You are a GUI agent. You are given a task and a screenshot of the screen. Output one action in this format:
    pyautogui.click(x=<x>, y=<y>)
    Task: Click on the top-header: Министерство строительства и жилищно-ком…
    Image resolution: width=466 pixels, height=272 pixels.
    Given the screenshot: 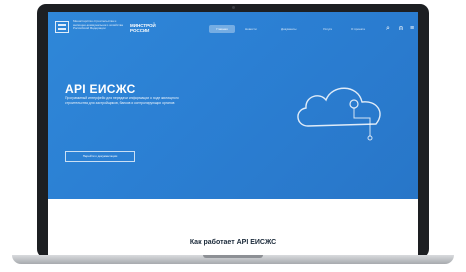 What is the action you would take?
    pyautogui.click(x=233, y=27)
    